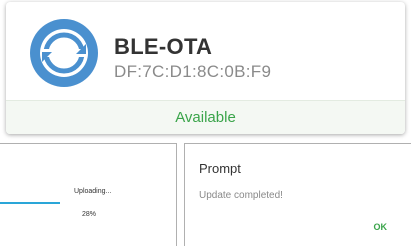 This screenshot has height=246, width=411. Describe the element at coordinates (220, 168) in the screenshot. I see `dialog-title: Prompt` at that location.